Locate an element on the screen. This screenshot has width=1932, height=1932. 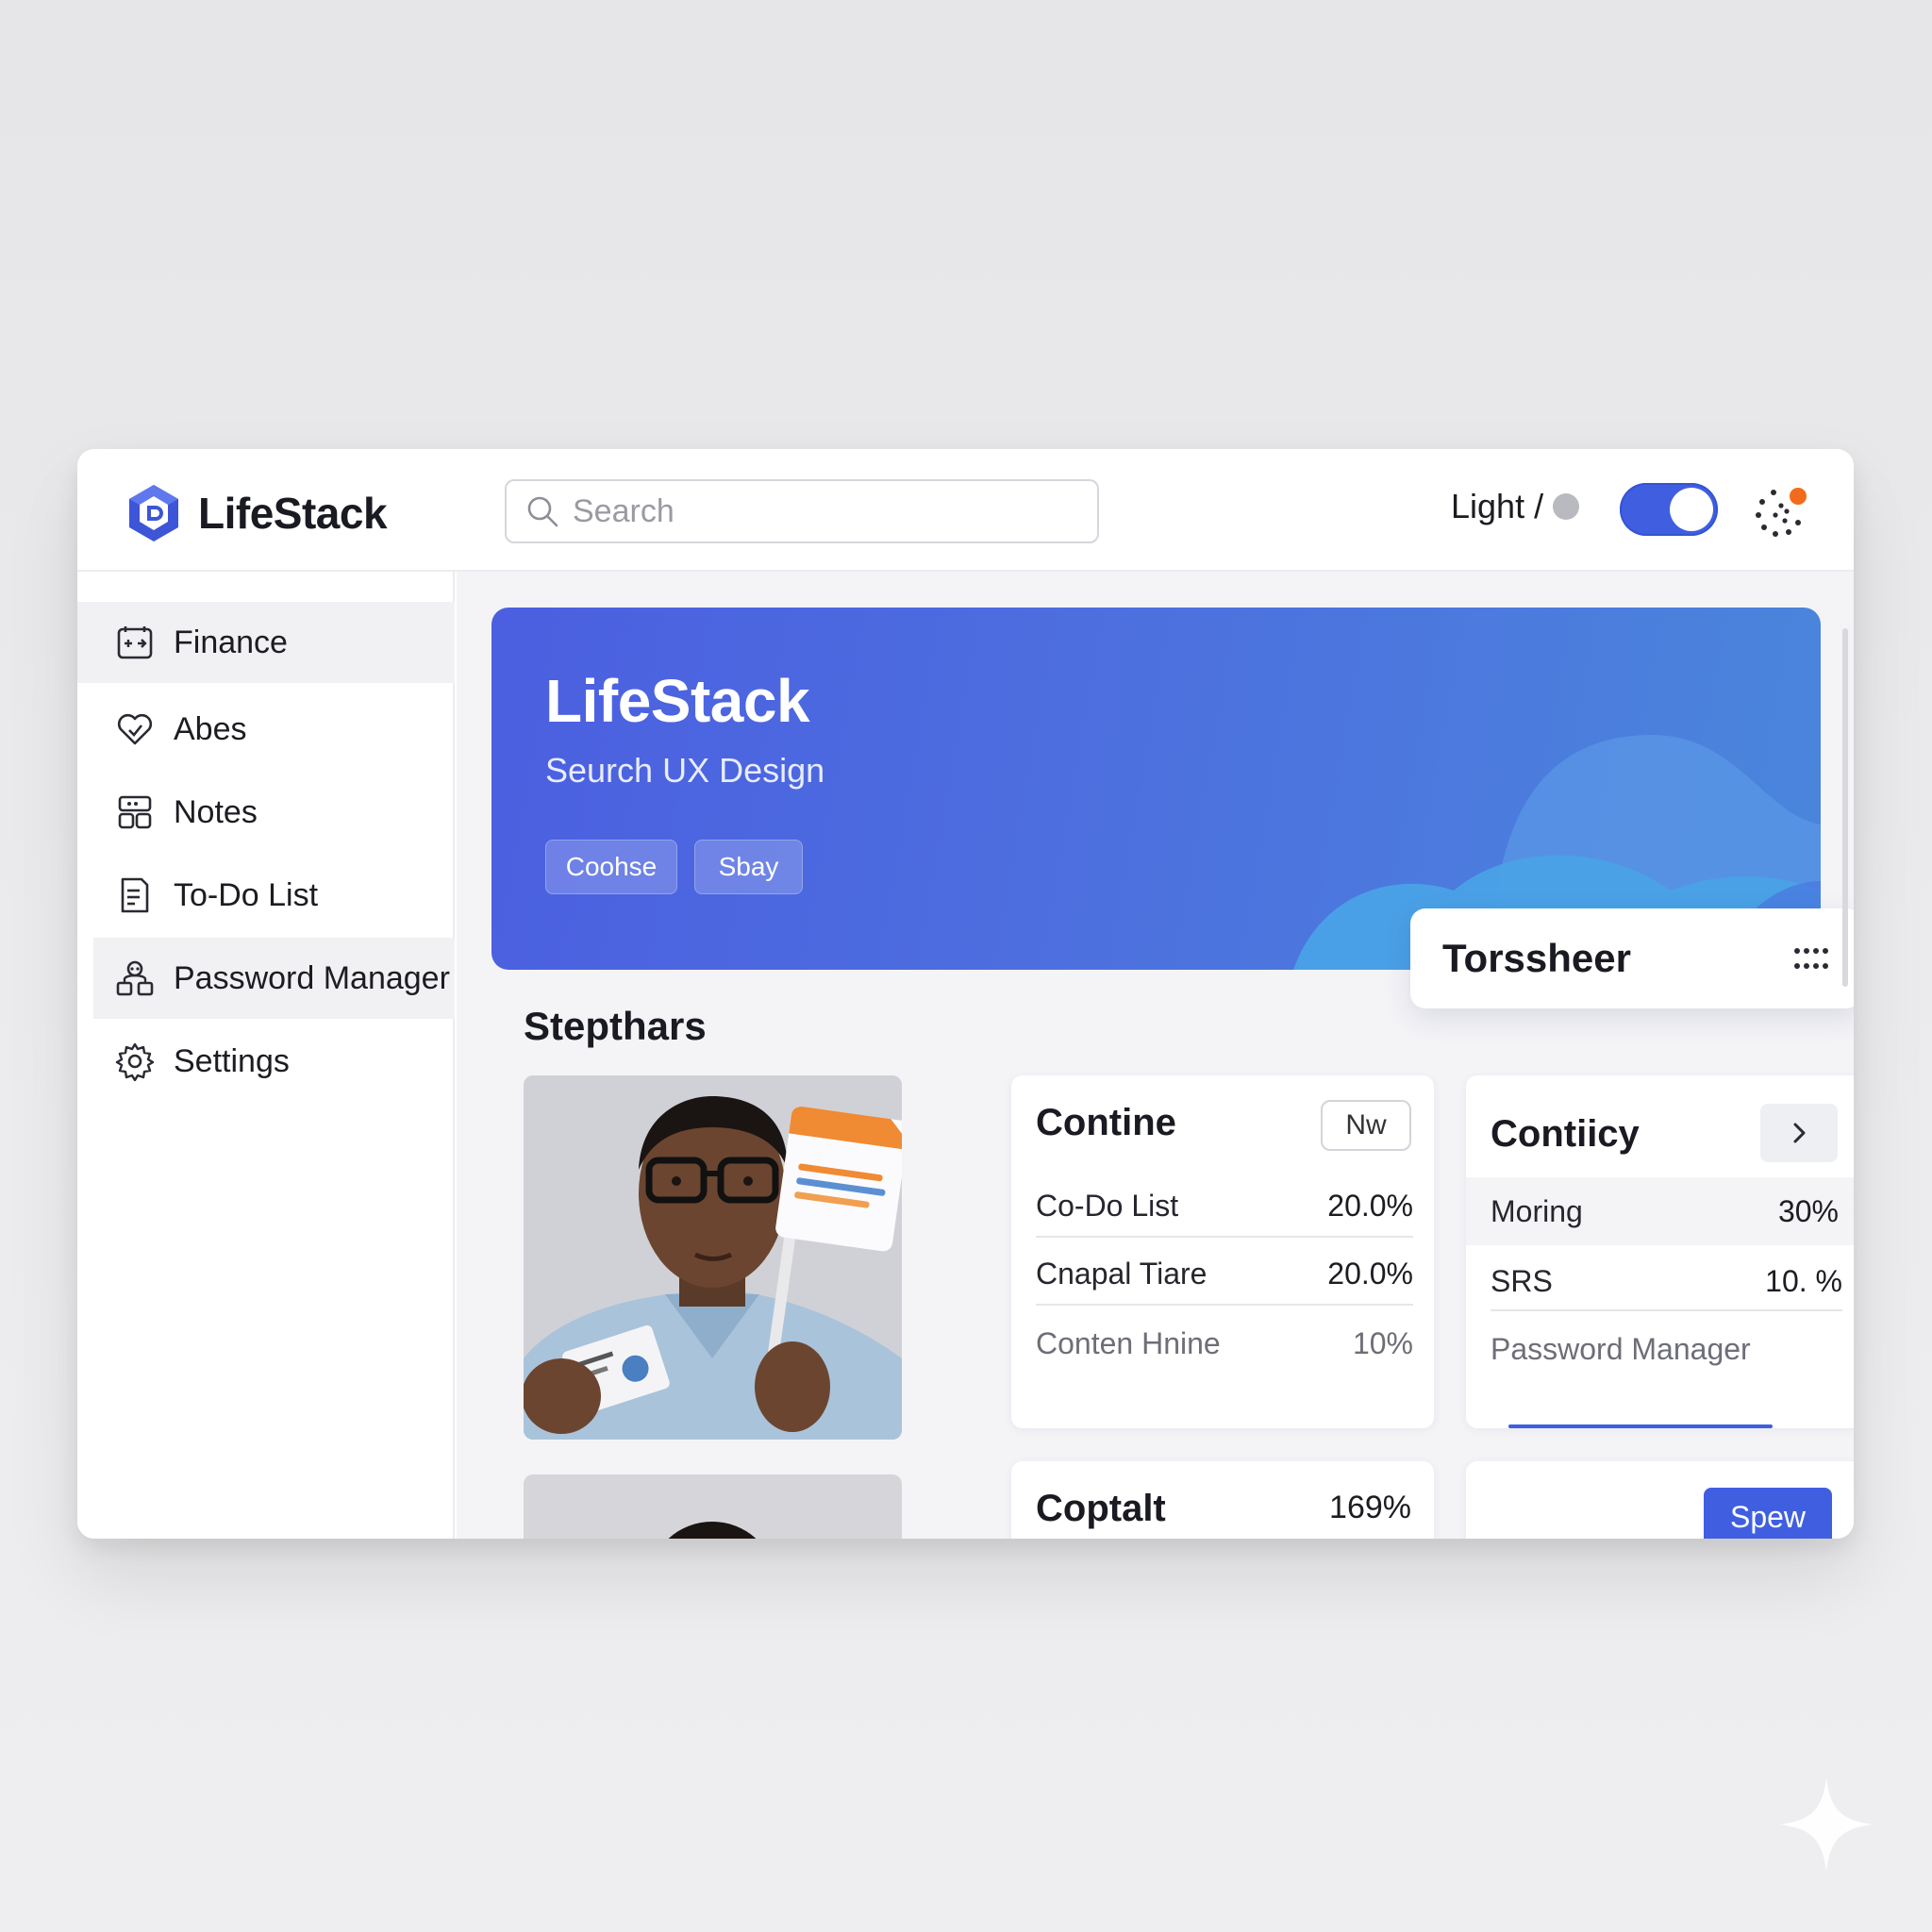
hero-title: LifeStack is located at coordinates (677, 701).